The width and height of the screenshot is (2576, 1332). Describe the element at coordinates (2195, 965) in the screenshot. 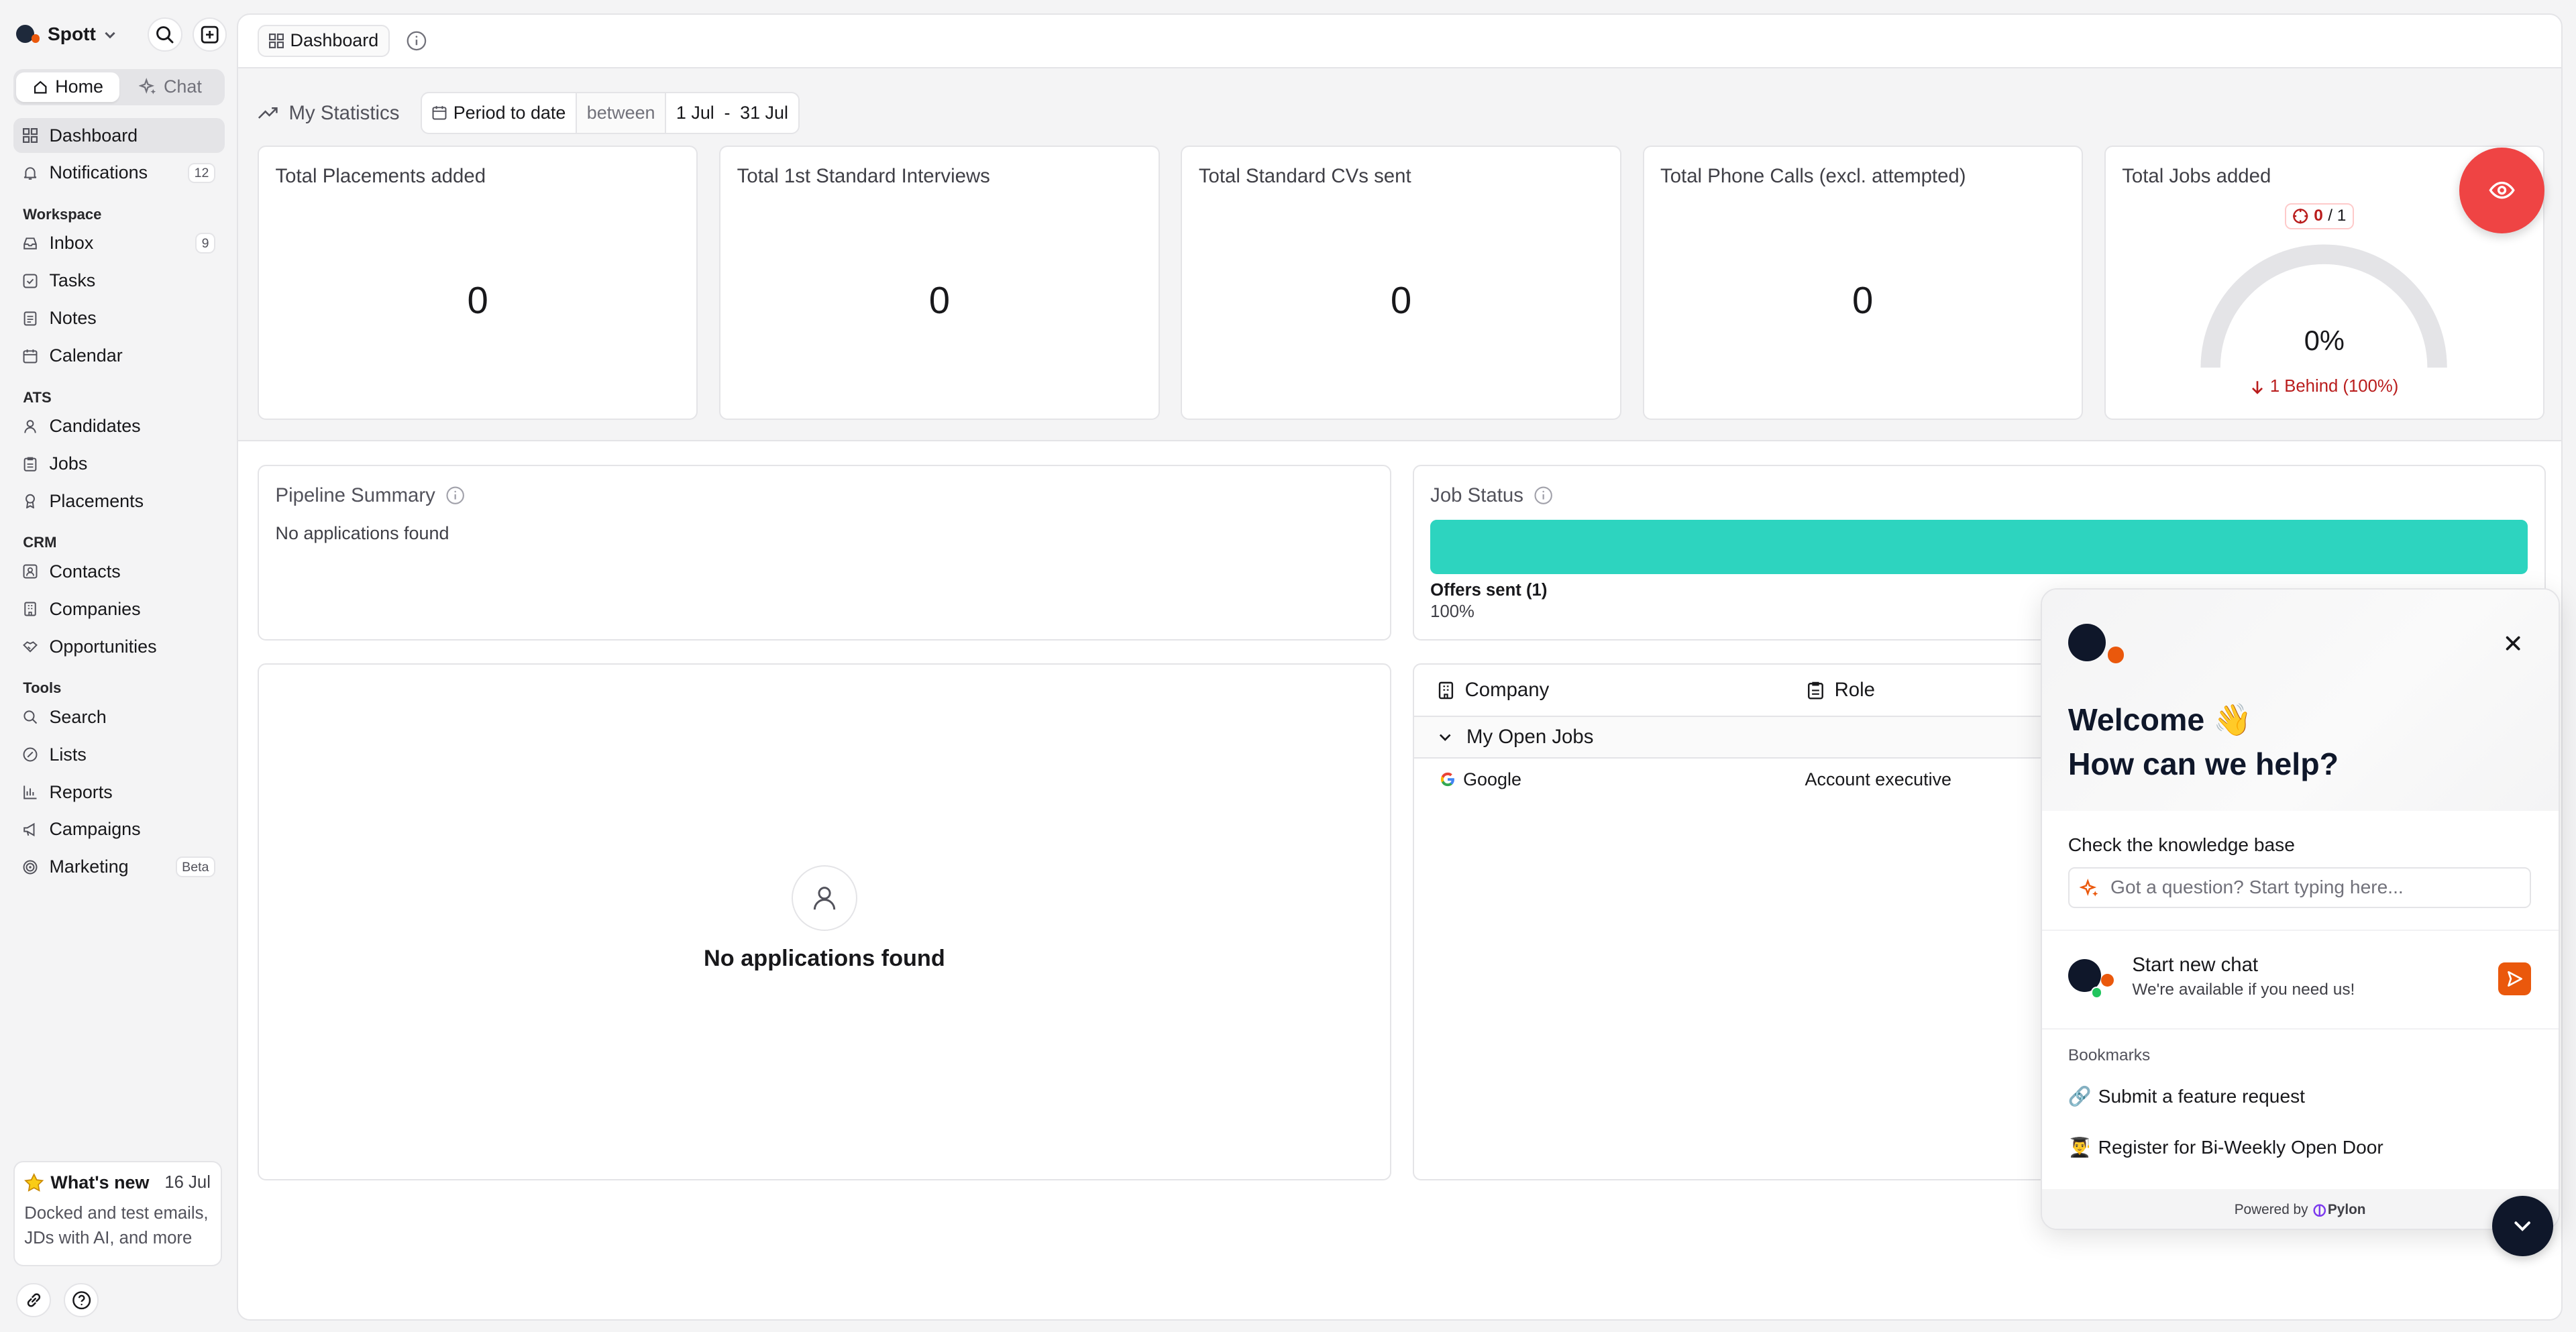

I see `start-chat-title: Start new chat` at that location.